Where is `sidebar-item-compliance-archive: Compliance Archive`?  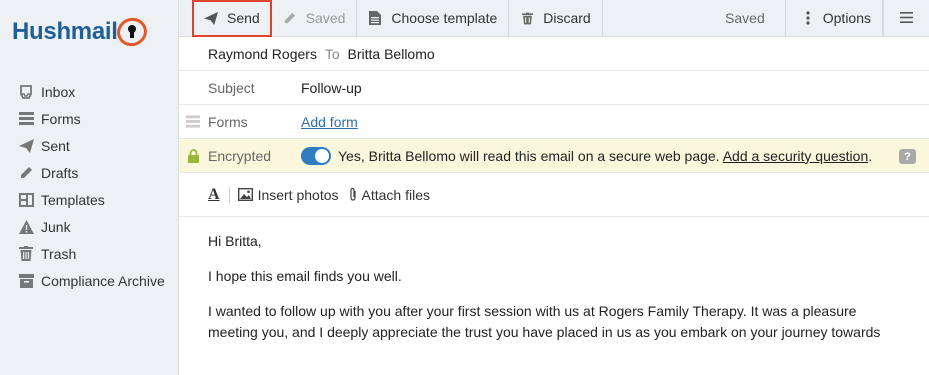
sidebar-item-compliance-archive: Compliance Archive is located at coordinates (89, 280).